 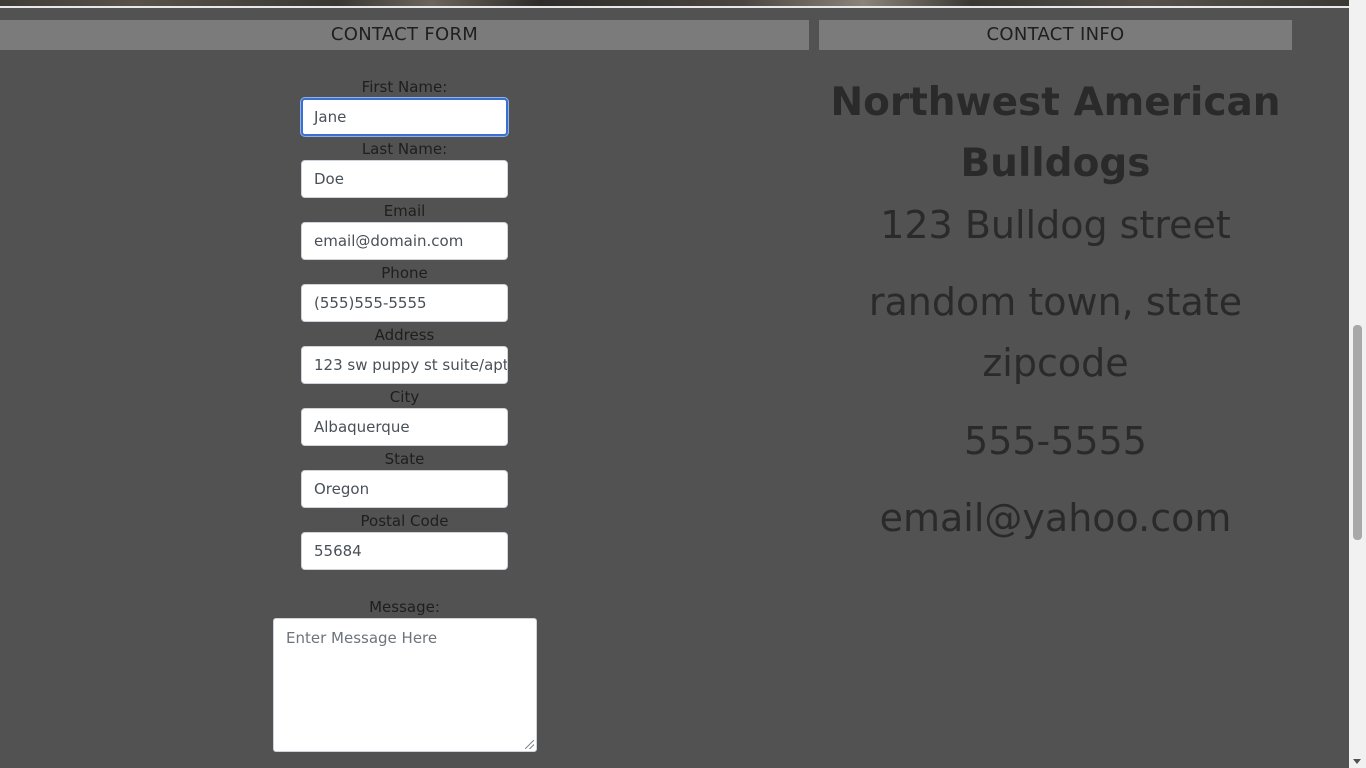 What do you see at coordinates (404, 87) in the screenshot?
I see `first-name-label: First Name:` at bounding box center [404, 87].